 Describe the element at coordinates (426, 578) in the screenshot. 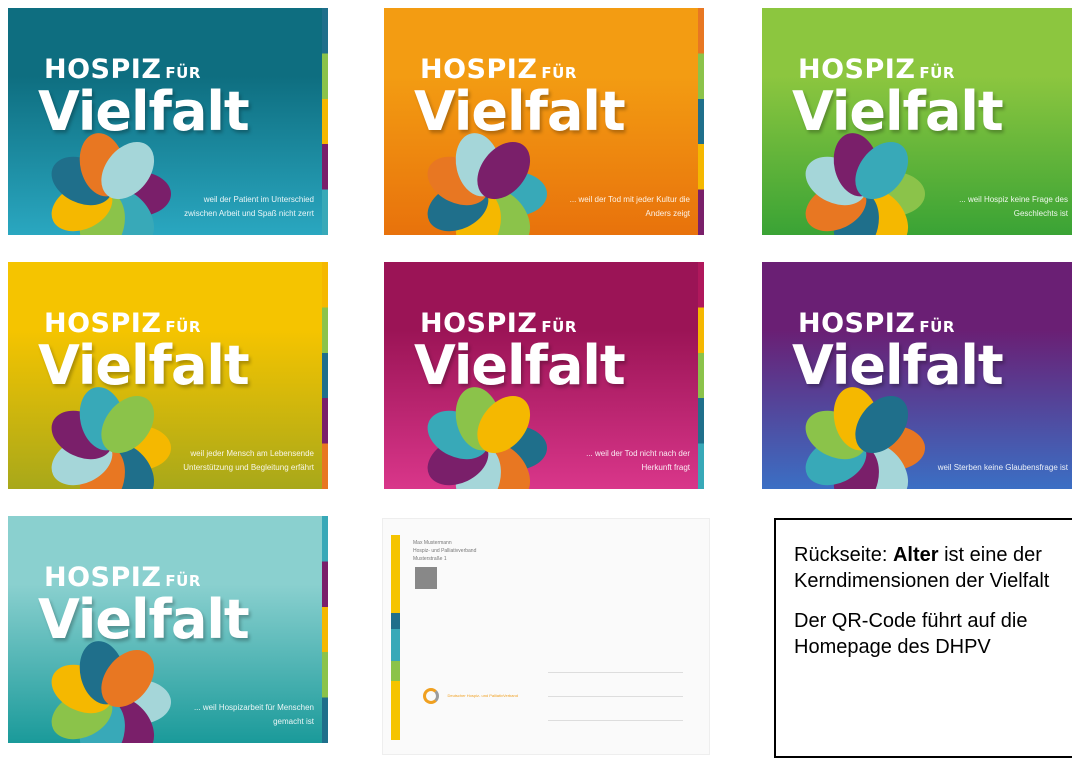

I see `qr-code` at that location.